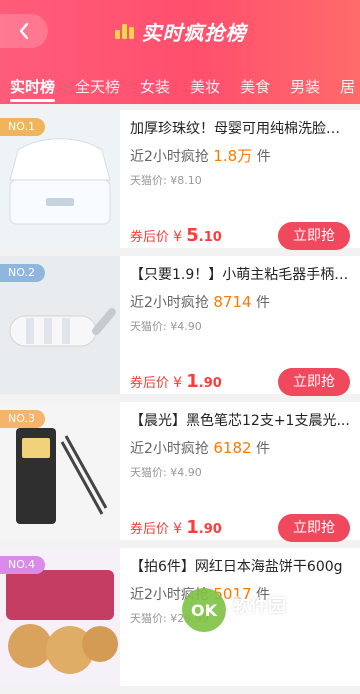  I want to click on price-int: 5, so click(192, 235).